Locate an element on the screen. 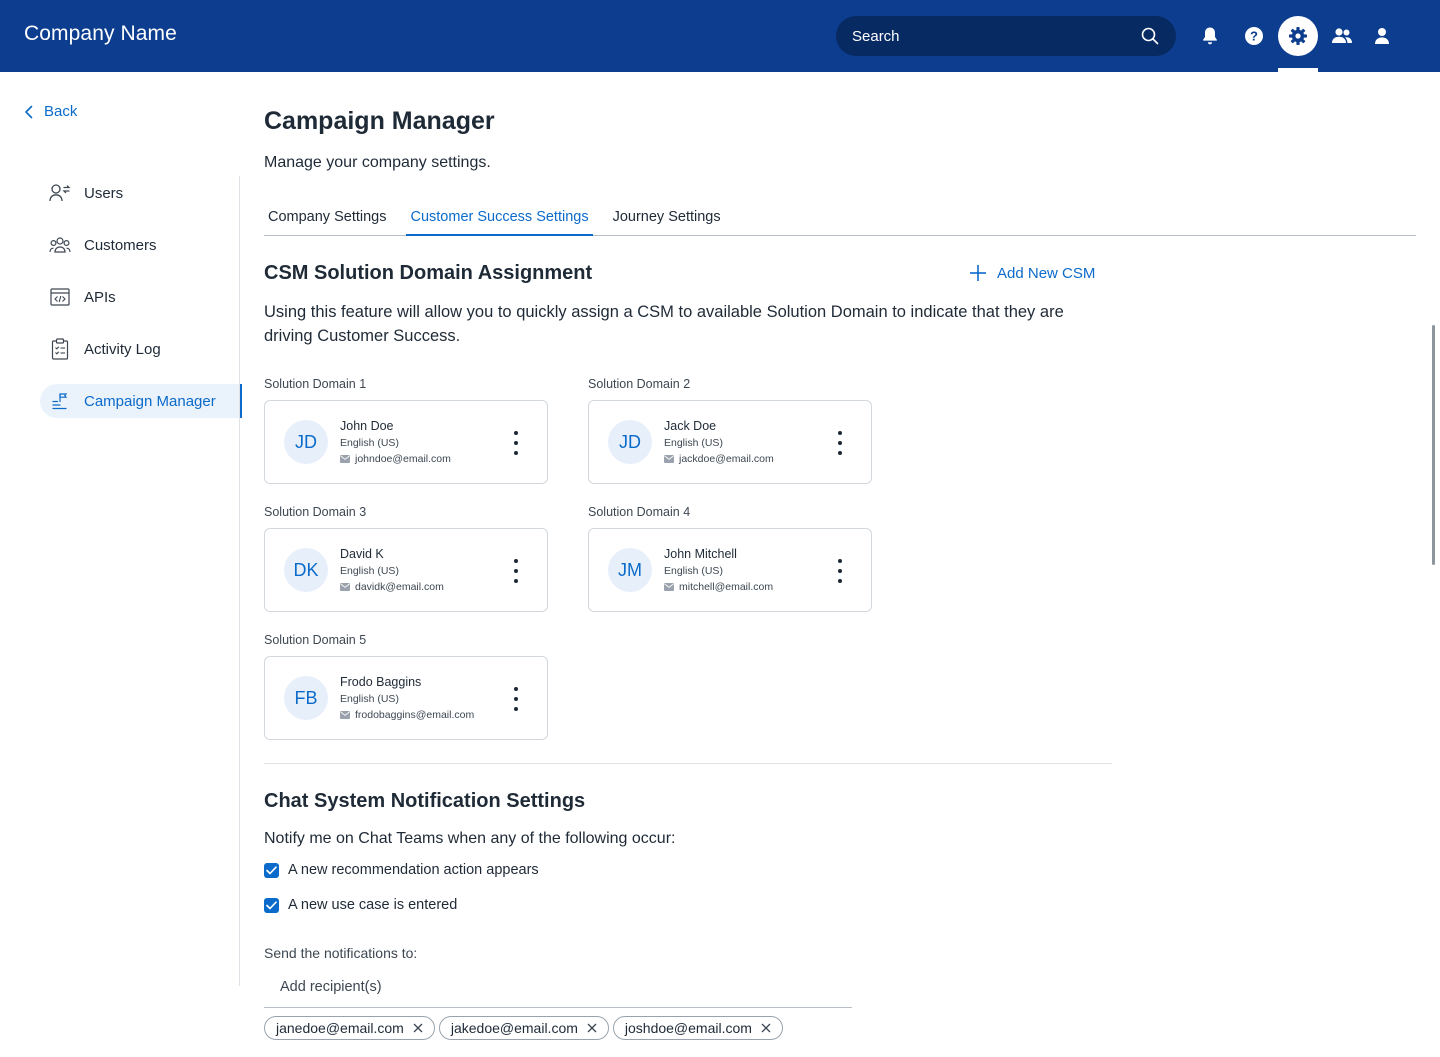 The image size is (1440, 1057). domain-label: Solution Domain 3 is located at coordinates (315, 512).